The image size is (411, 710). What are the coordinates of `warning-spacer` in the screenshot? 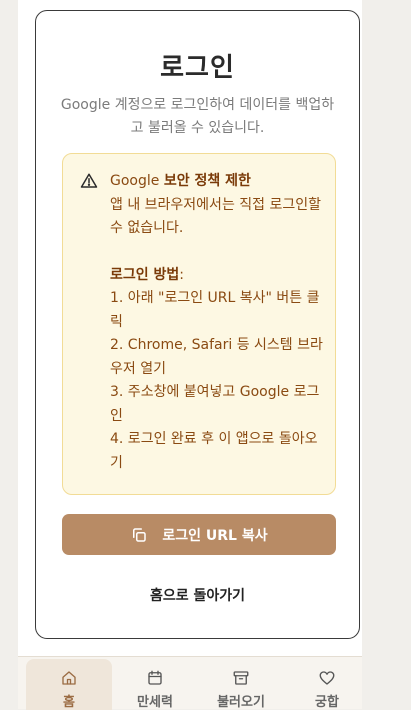 It's located at (219, 252).